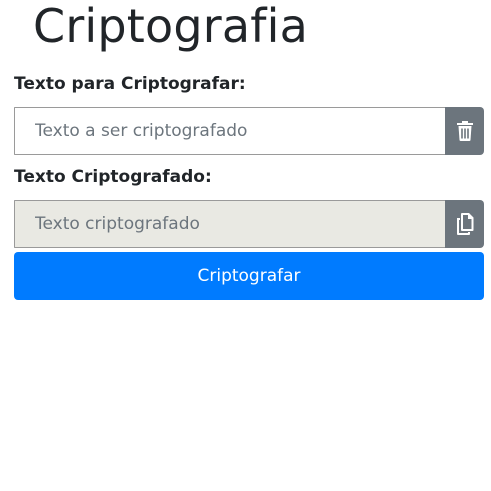 This screenshot has width=491, height=491. What do you see at coordinates (249, 276) in the screenshot?
I see `encrypt-button: Criptografar` at bounding box center [249, 276].